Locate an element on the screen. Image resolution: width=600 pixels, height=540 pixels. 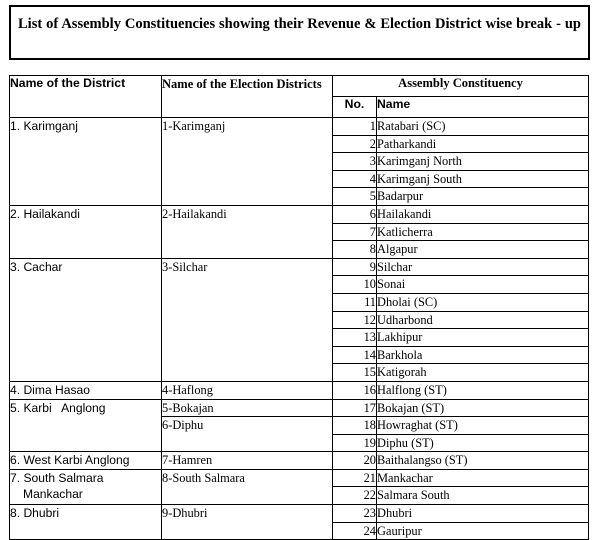
constituency-number-cell: 19 is located at coordinates (354, 443).